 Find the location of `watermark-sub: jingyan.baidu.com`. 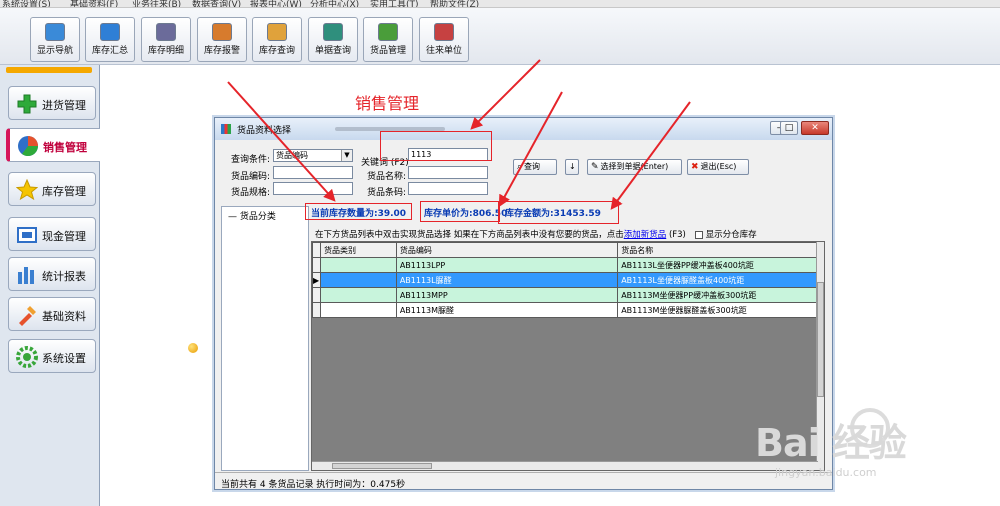

watermark-sub: jingyan.baidu.com is located at coordinates (826, 472).